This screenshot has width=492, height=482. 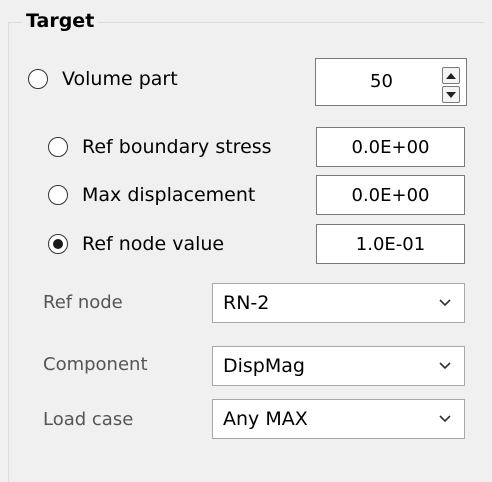 I want to click on ref-boundary-stress-radio, so click(x=58, y=147).